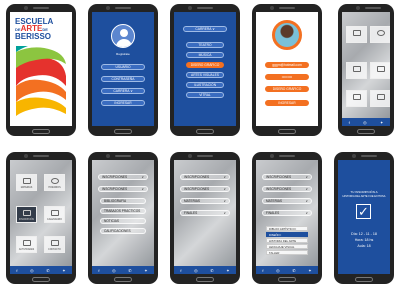 The image size is (394, 286). I want to click on tile-materias: MATERIAS, so click(26, 182).